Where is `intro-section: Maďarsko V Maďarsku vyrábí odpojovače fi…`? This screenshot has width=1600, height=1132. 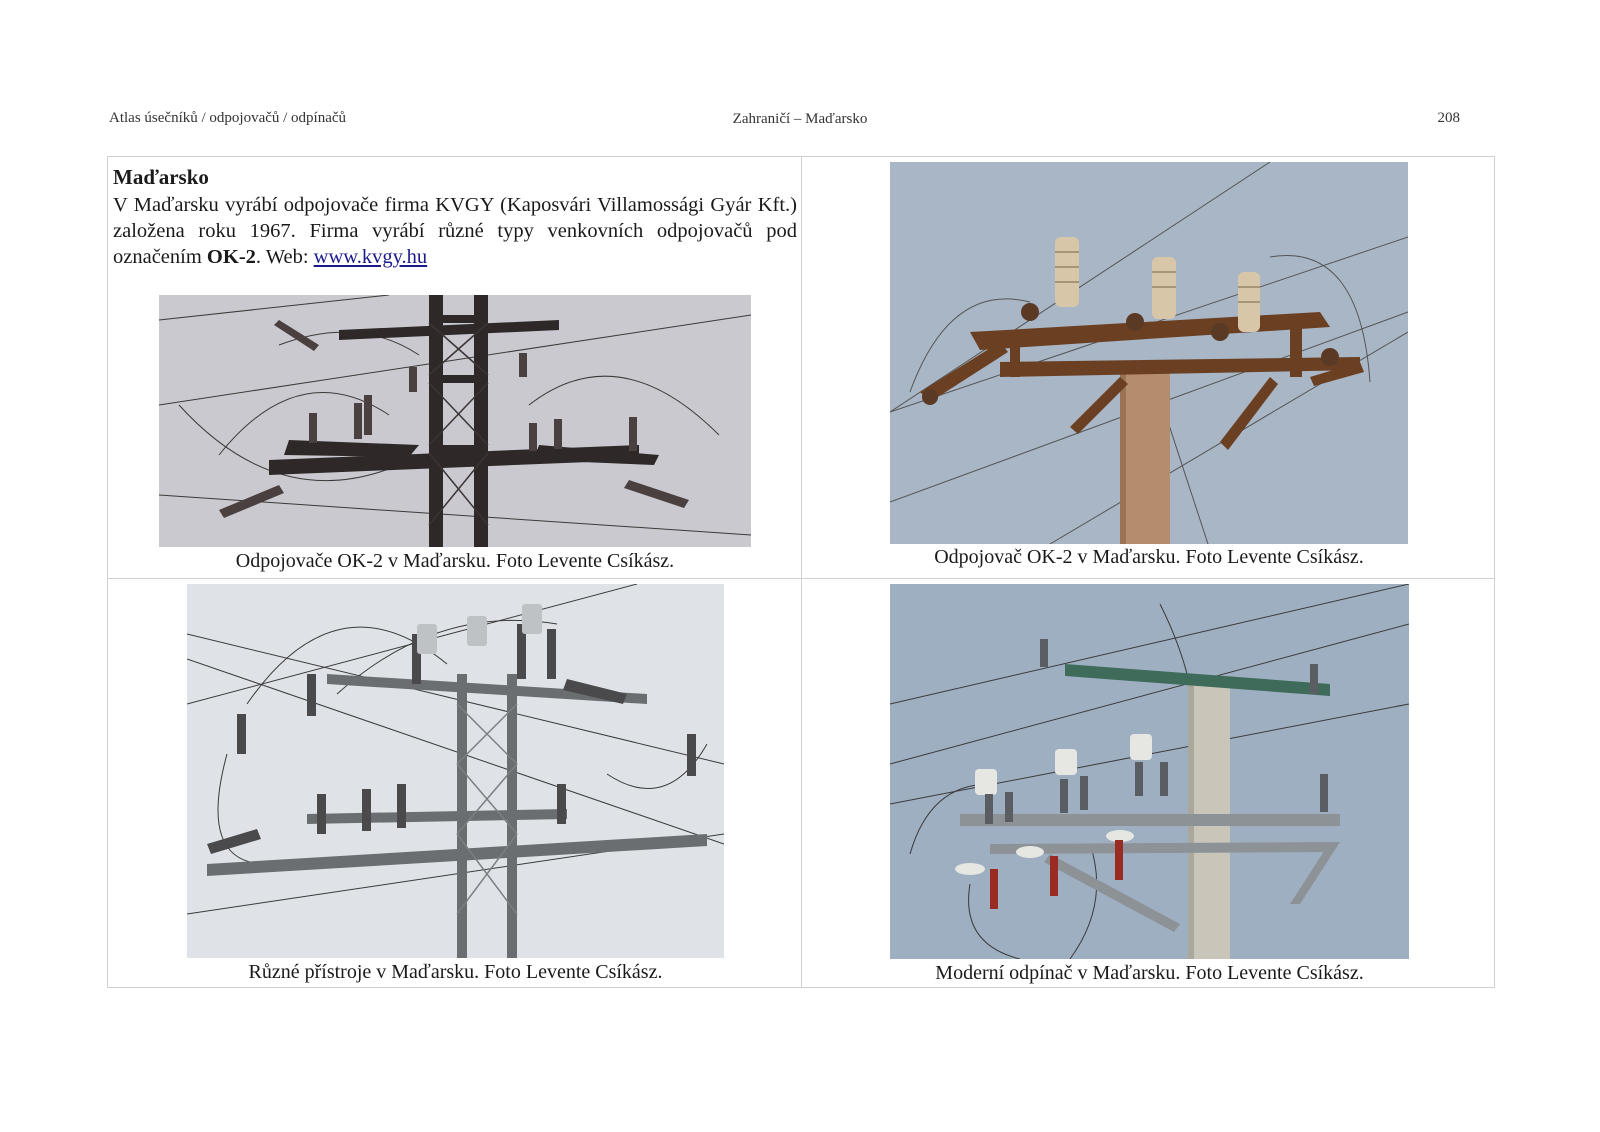 intro-section: Maďarsko V Maďarsku vyrábí odpojovače fi… is located at coordinates (455, 217).